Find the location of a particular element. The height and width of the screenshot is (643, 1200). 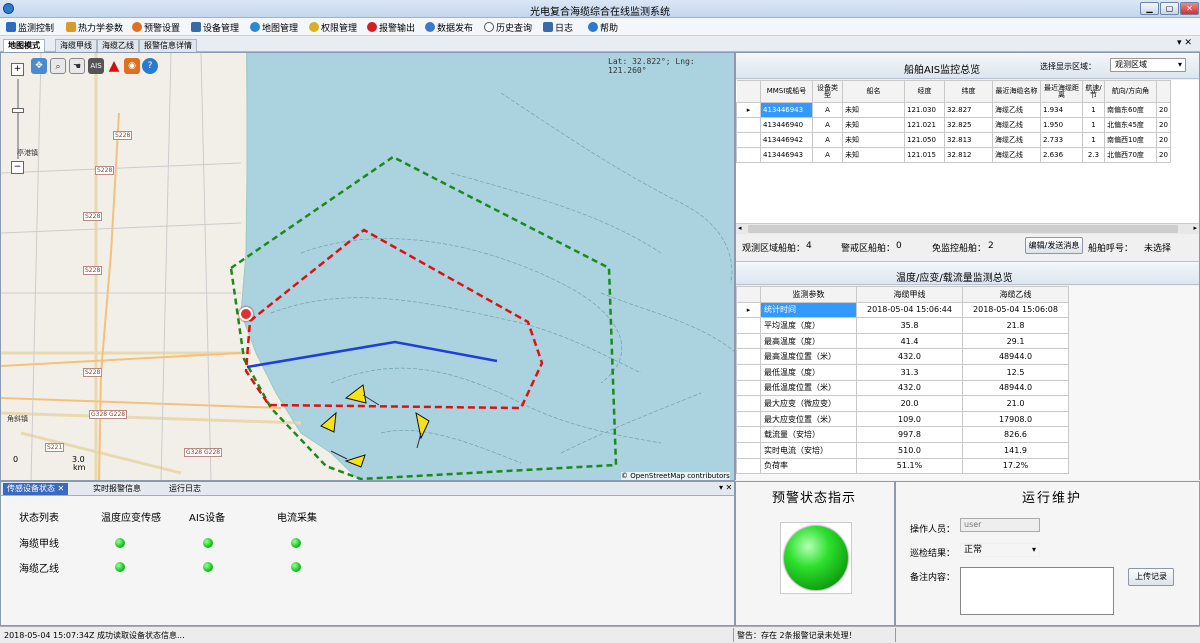

column-header: 最近海缆名称 is located at coordinates (1016, 91).